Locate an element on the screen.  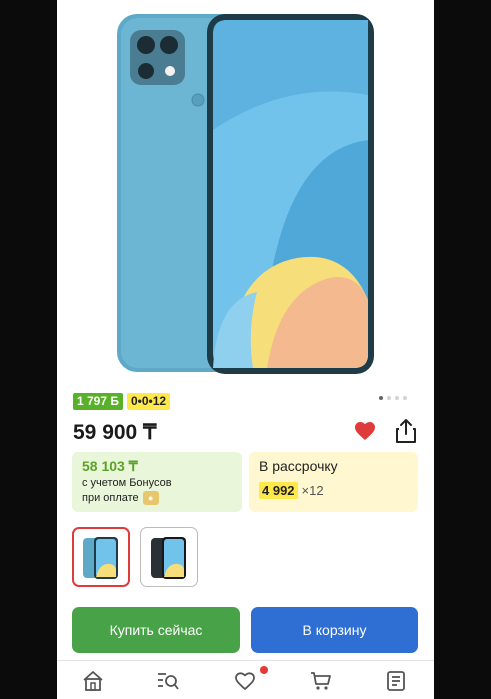
installment-amount: 4 992 is located at coordinates (278, 490).